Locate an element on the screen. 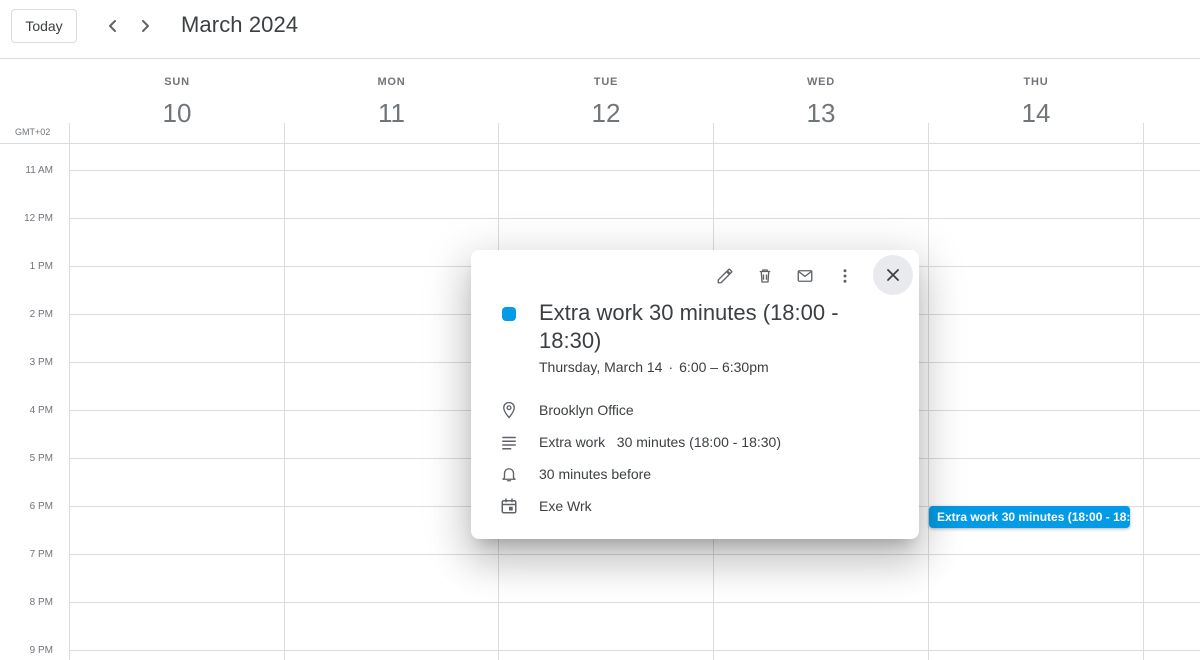  close-popup-button is located at coordinates (893, 275).